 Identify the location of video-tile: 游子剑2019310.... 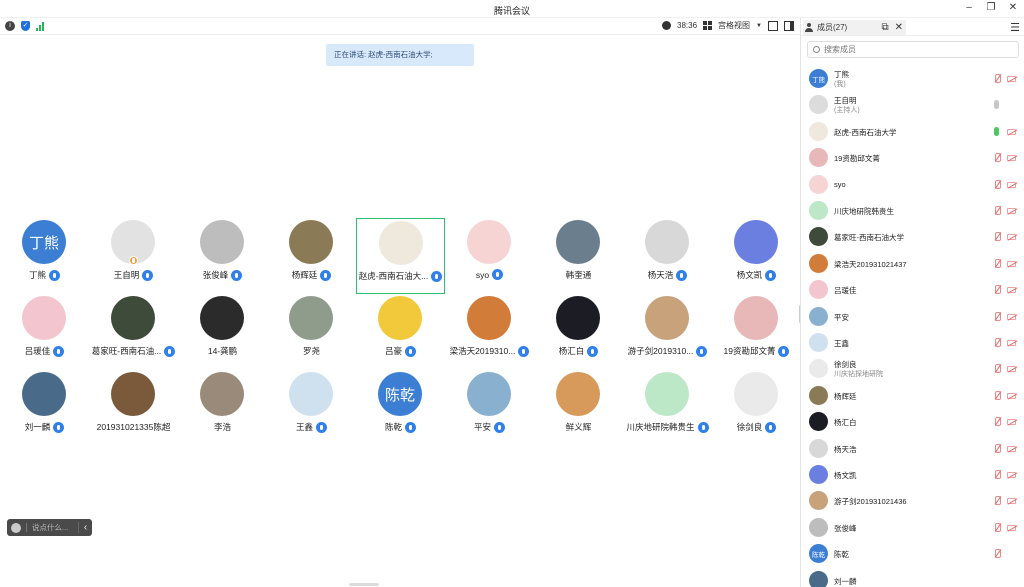
(667, 332).